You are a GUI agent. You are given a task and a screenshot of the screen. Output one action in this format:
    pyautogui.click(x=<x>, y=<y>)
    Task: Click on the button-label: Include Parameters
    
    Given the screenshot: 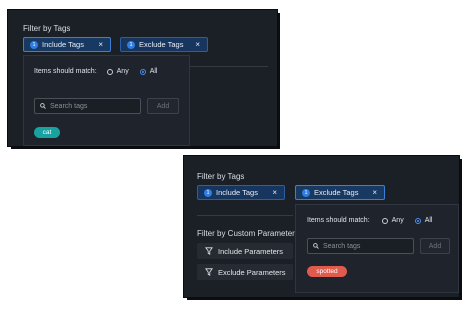 What is the action you would take?
    pyautogui.click(x=251, y=251)
    